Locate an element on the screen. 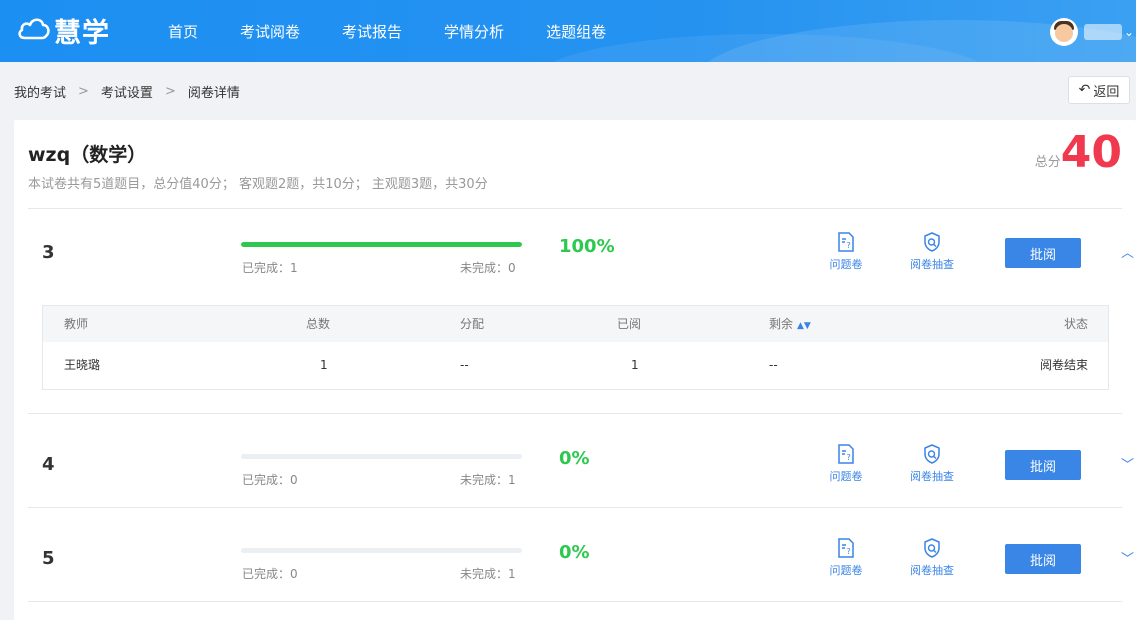 This screenshot has width=1136, height=620. total-score-value: 40 is located at coordinates (1091, 152).